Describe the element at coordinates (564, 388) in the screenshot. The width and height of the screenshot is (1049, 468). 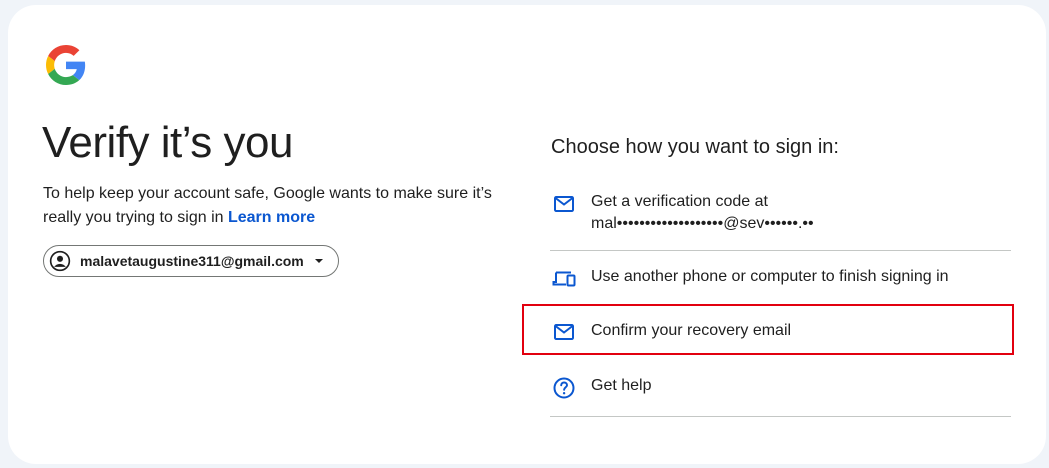
I see `help-circle-icon` at that location.